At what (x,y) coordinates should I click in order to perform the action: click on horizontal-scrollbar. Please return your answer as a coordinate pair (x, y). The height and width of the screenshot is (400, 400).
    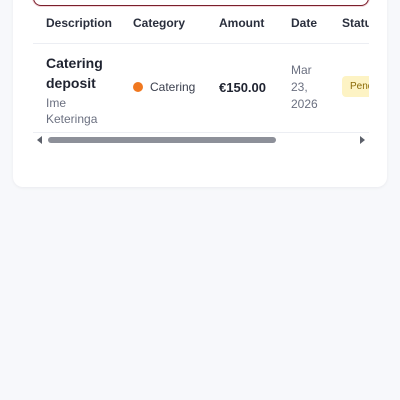
    Looking at the image, I should click on (201, 140).